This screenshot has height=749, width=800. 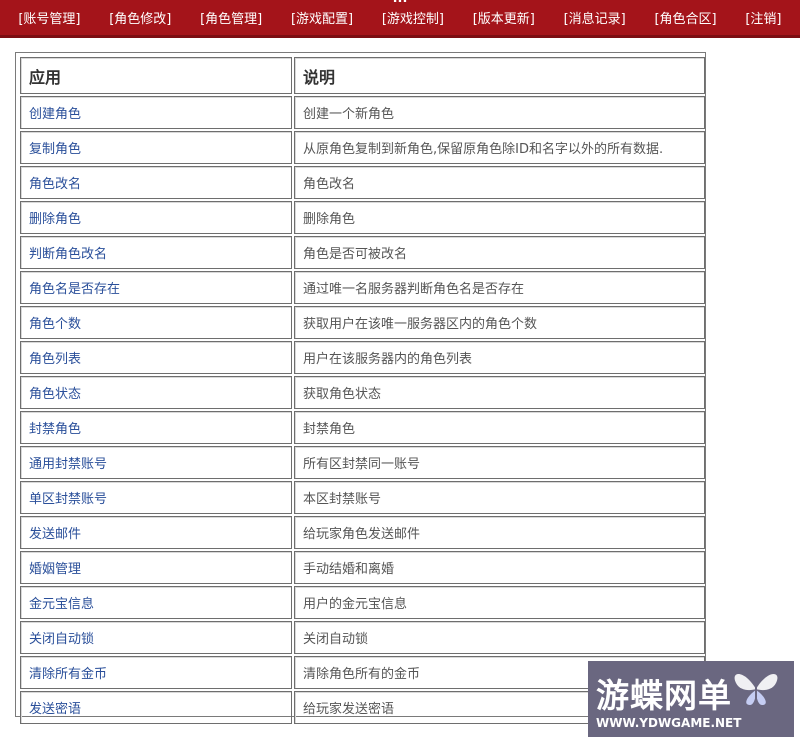 What do you see at coordinates (685, 17) in the screenshot?
I see `nav-server-merge: [角色合区]` at bounding box center [685, 17].